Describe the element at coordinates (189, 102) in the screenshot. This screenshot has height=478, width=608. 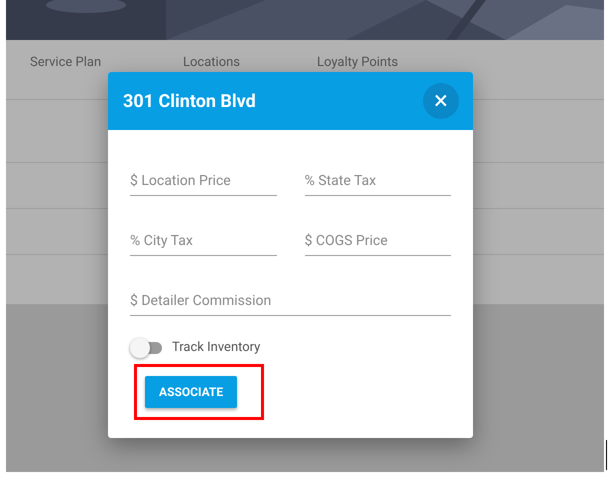
I see `dialog-title: 301 Clinton Blvd` at that location.